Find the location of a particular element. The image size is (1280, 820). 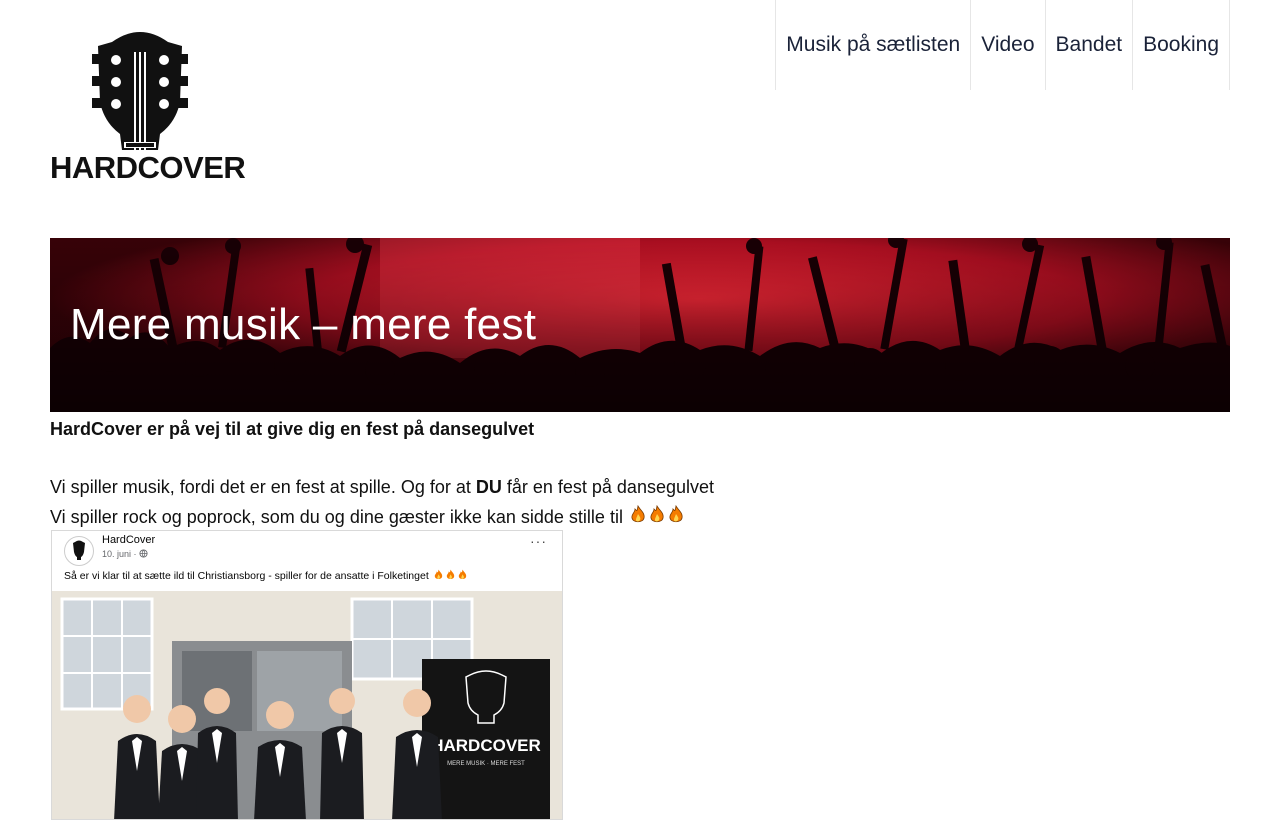

main-nav: Musik på sætlisten Video Bandet Booking is located at coordinates (1002, 45).